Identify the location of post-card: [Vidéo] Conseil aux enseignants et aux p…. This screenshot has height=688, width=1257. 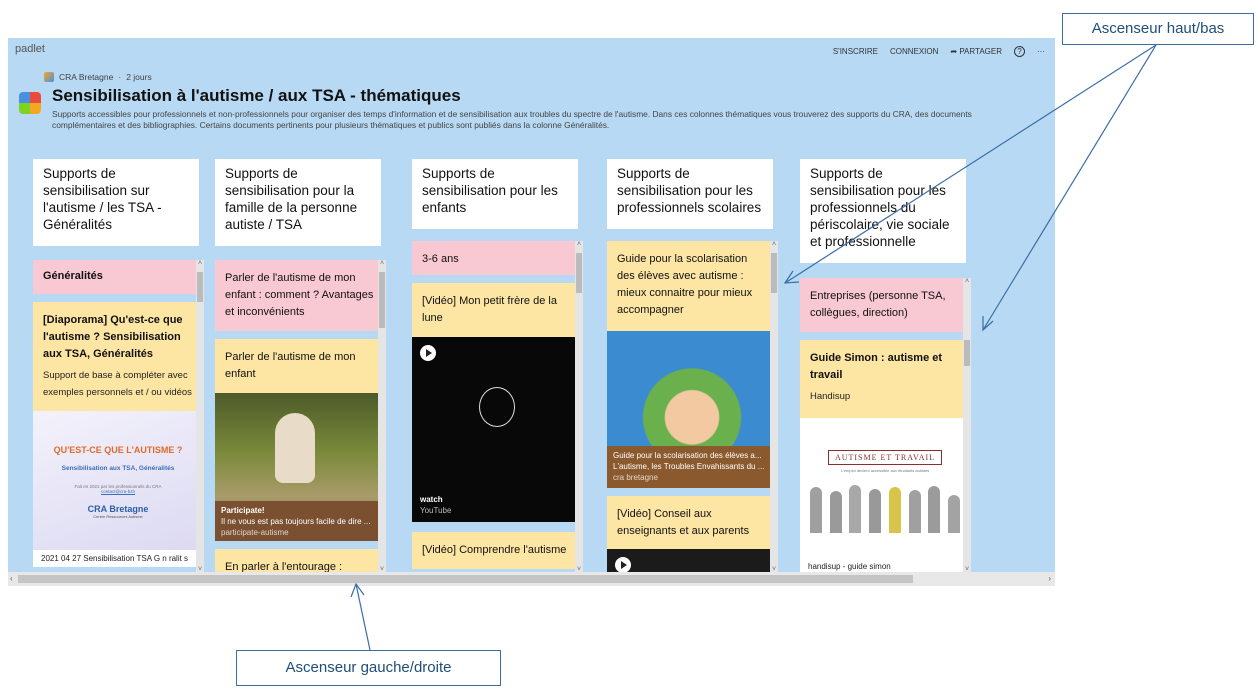
(692, 522).